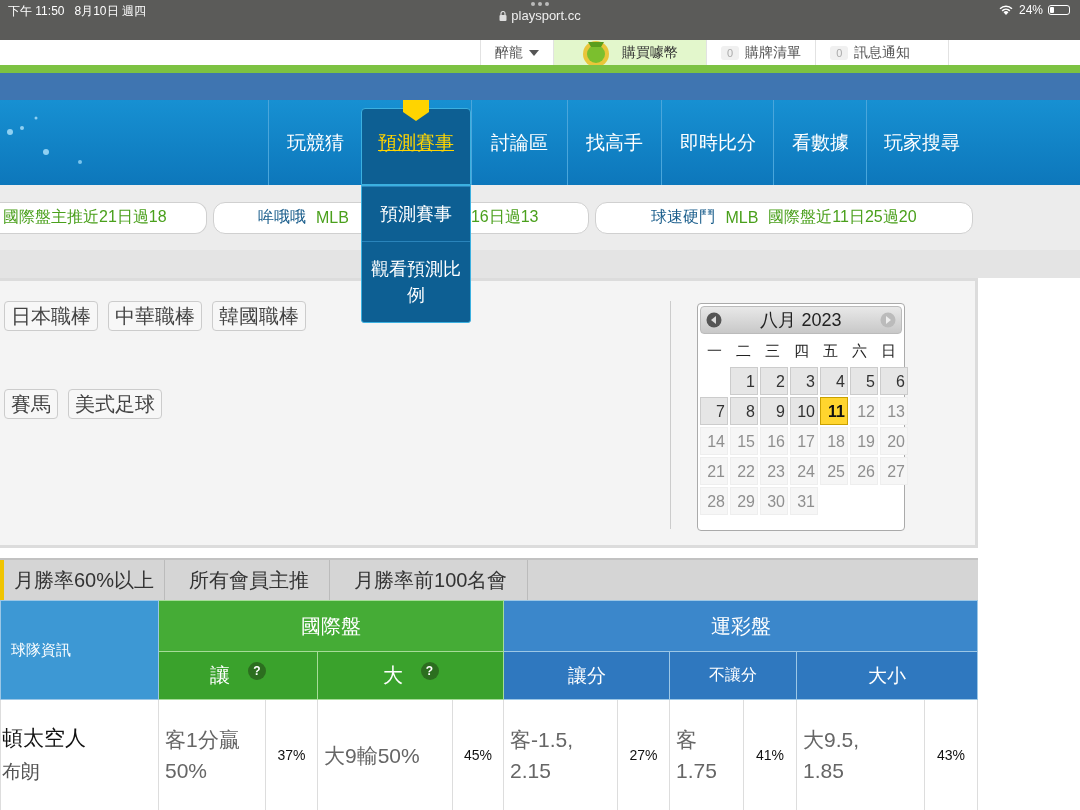  What do you see at coordinates (410, 675) in the screenshot?
I see `column-header: 大 ?` at bounding box center [410, 675].